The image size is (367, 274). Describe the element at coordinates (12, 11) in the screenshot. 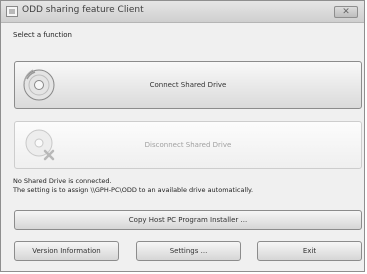

I see `app-icon` at that location.